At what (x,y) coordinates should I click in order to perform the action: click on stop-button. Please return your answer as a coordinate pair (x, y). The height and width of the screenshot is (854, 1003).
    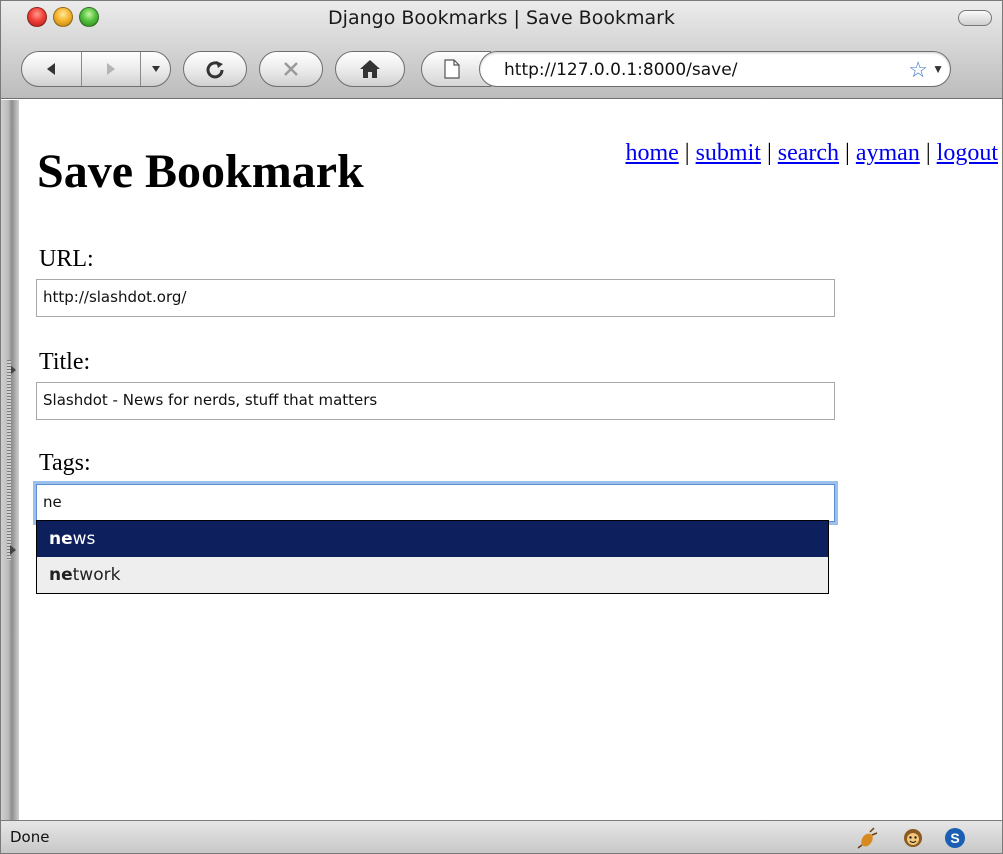
    Looking at the image, I should click on (291, 69).